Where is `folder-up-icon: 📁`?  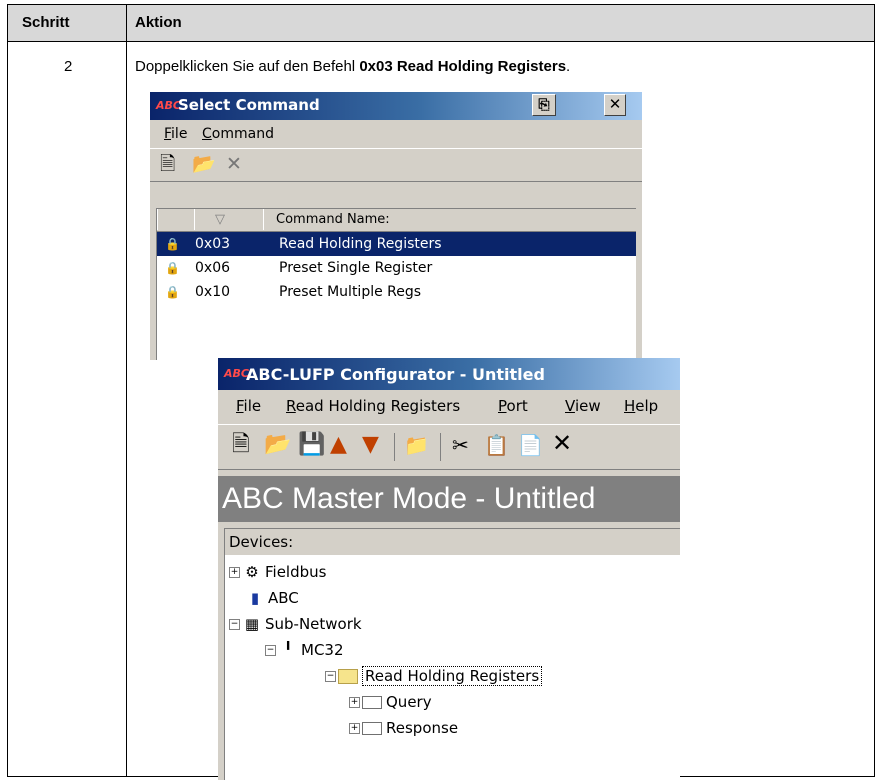 folder-up-icon: 📁 is located at coordinates (416, 445).